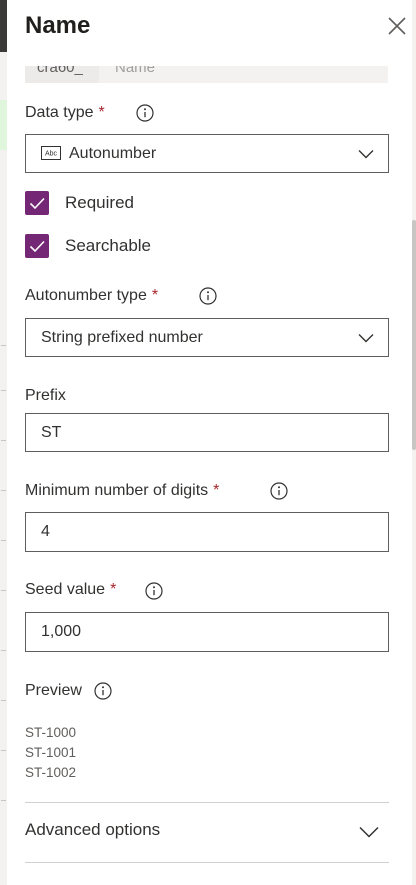 The image size is (416, 885). I want to click on data-type-label-text: Data type, so click(59, 112).